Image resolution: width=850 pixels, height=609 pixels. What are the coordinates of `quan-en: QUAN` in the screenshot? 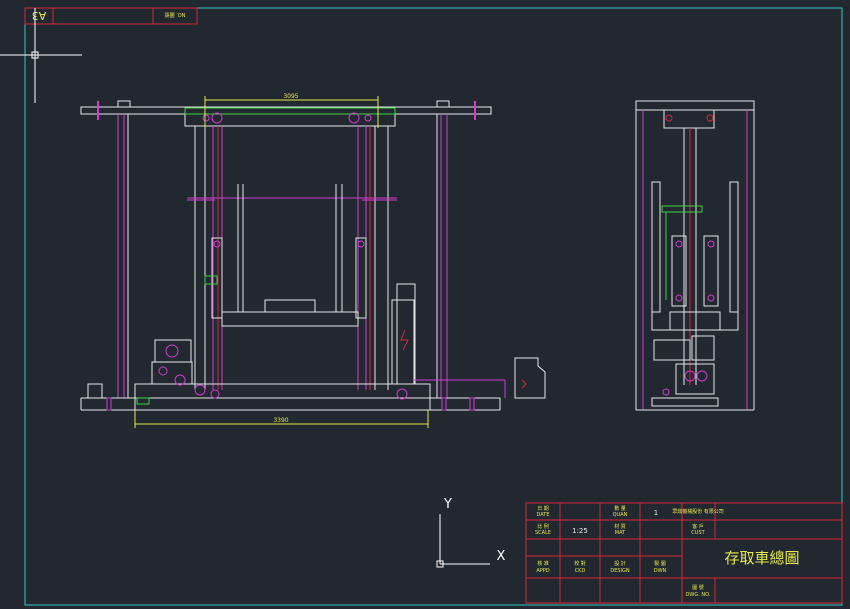 It's located at (620, 515).